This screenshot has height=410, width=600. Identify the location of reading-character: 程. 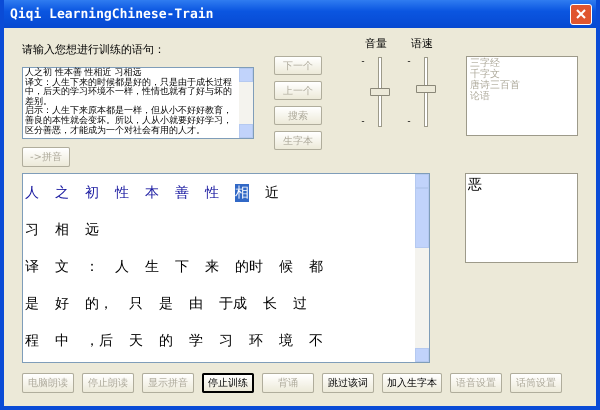
(32, 341).